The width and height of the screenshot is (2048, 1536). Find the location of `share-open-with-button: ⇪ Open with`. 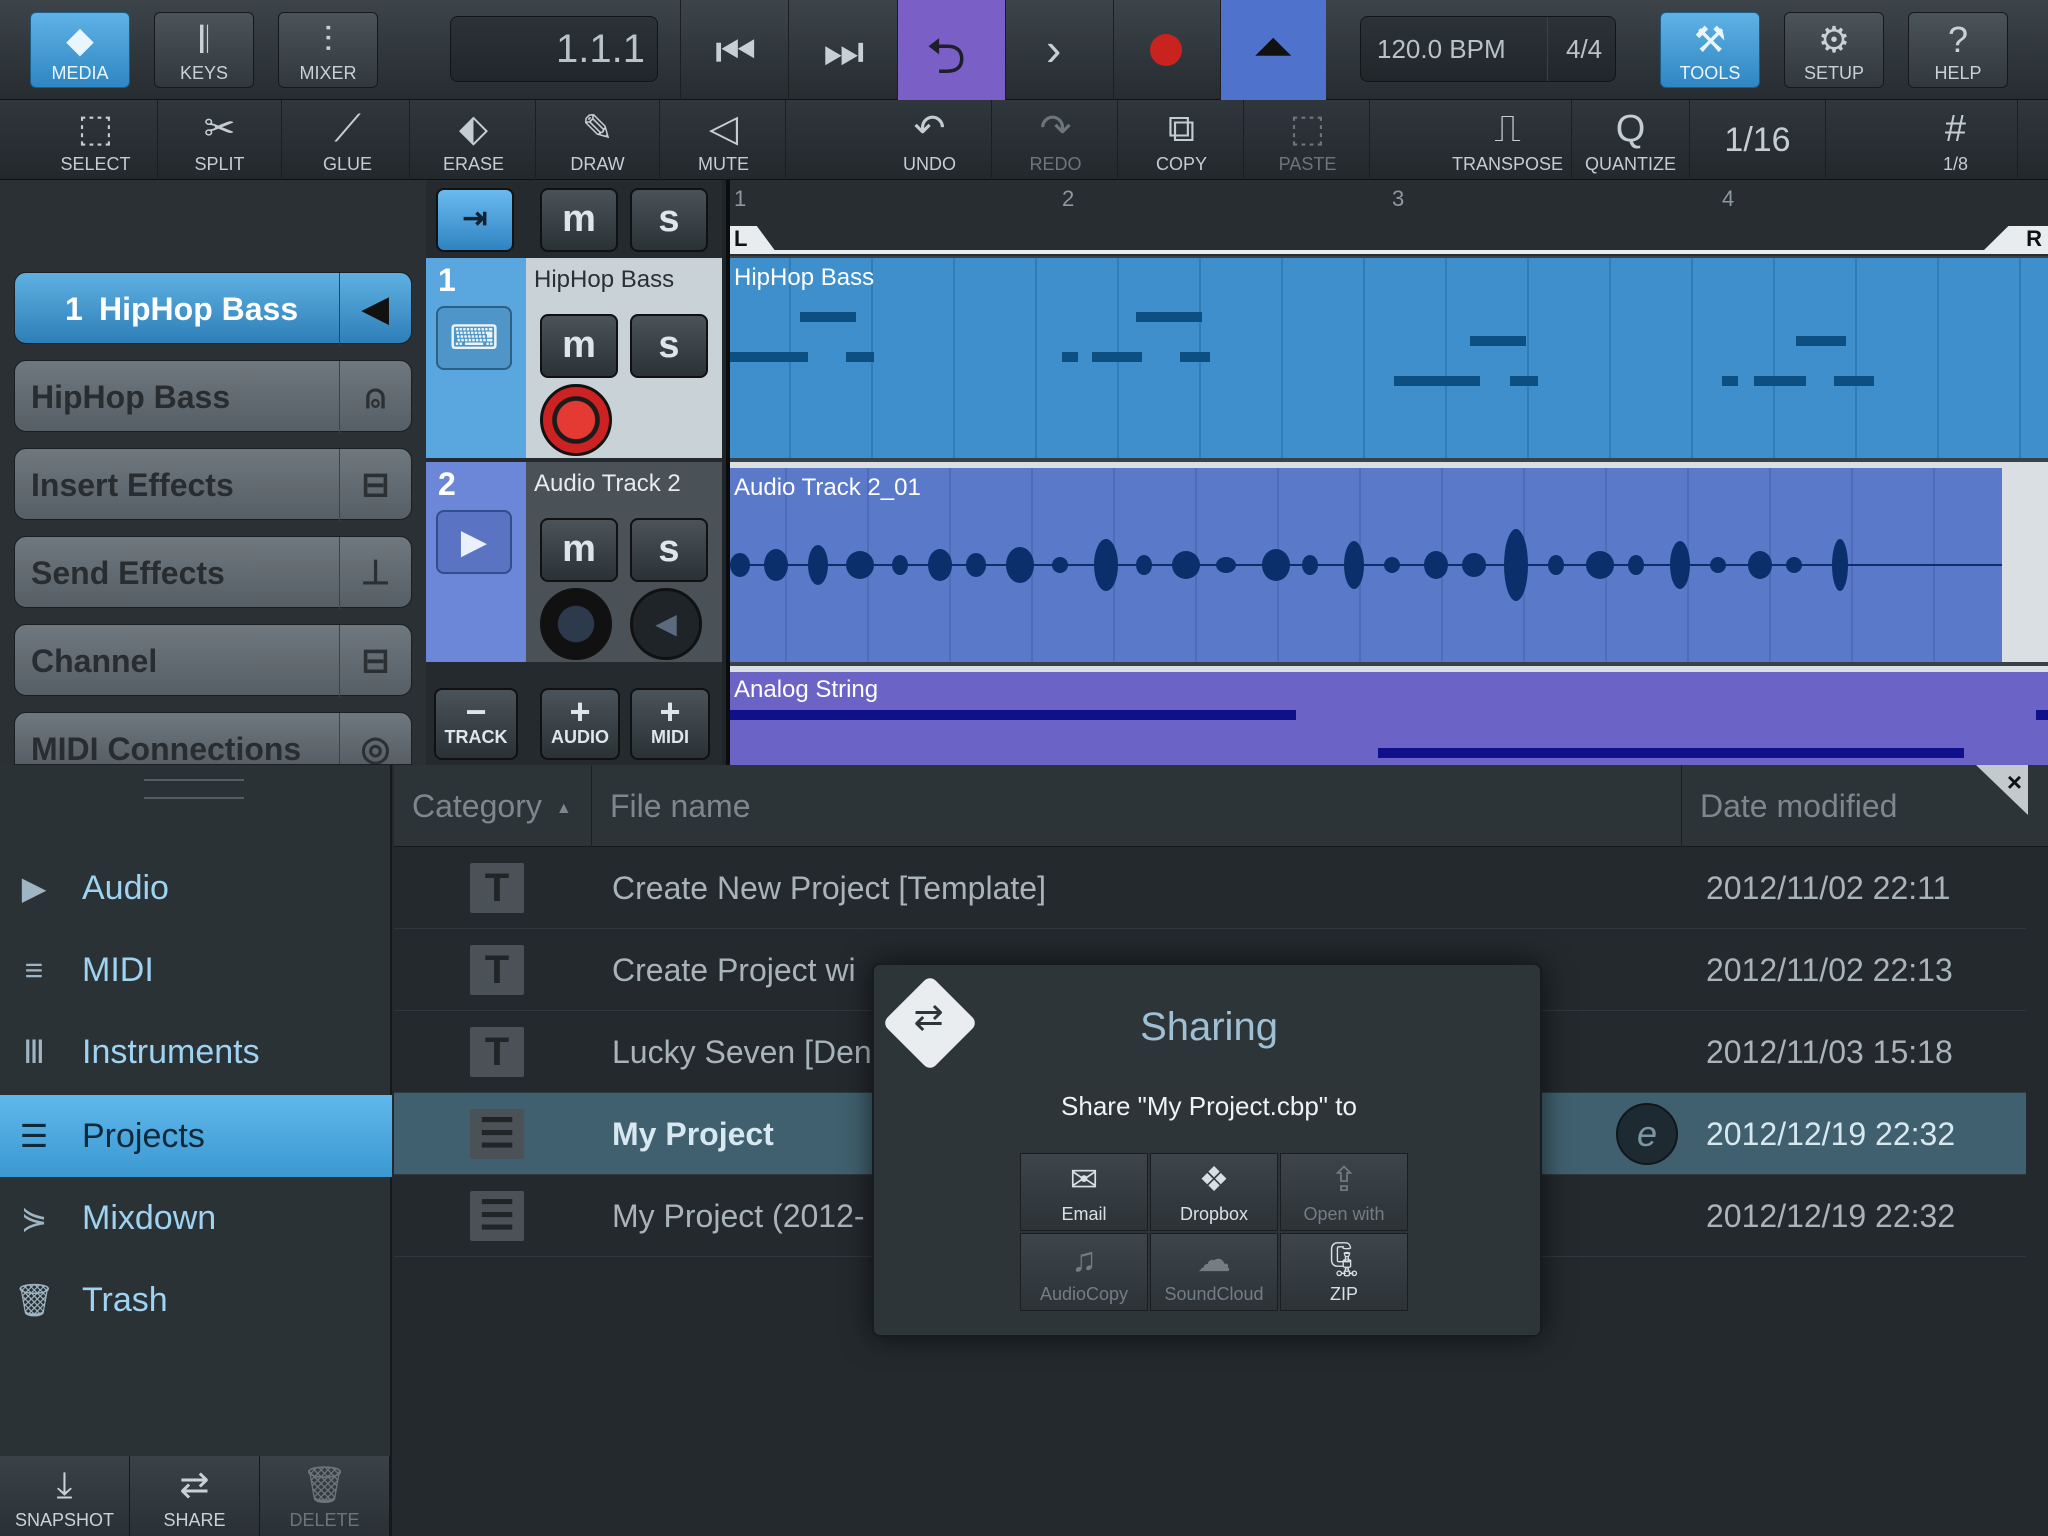

share-open-with-button: ⇪ Open with is located at coordinates (1344, 1192).